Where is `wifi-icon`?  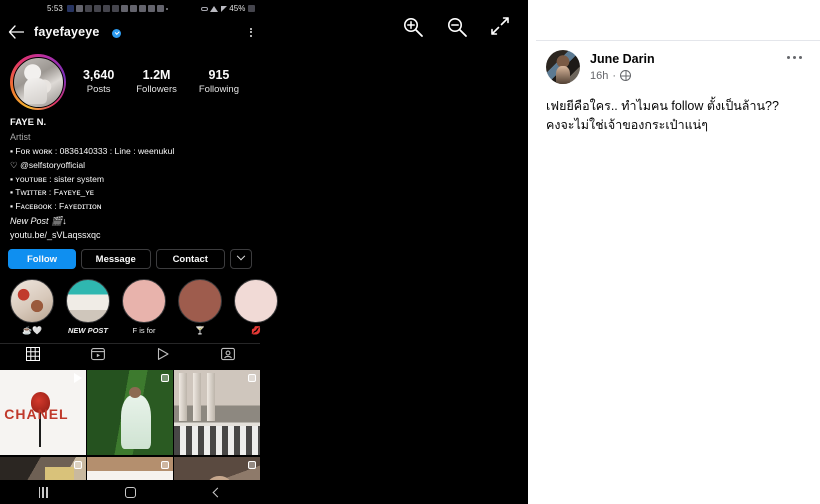 wifi-icon is located at coordinates (214, 8).